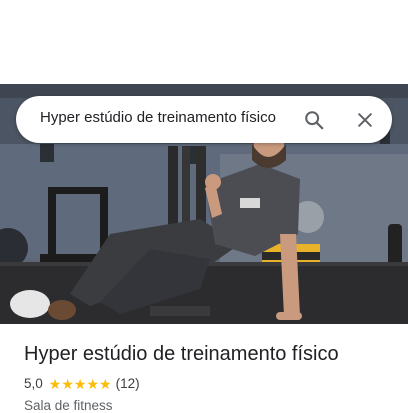 The image size is (408, 413). What do you see at coordinates (128, 383) in the screenshot?
I see `review-count: (12)` at bounding box center [128, 383].